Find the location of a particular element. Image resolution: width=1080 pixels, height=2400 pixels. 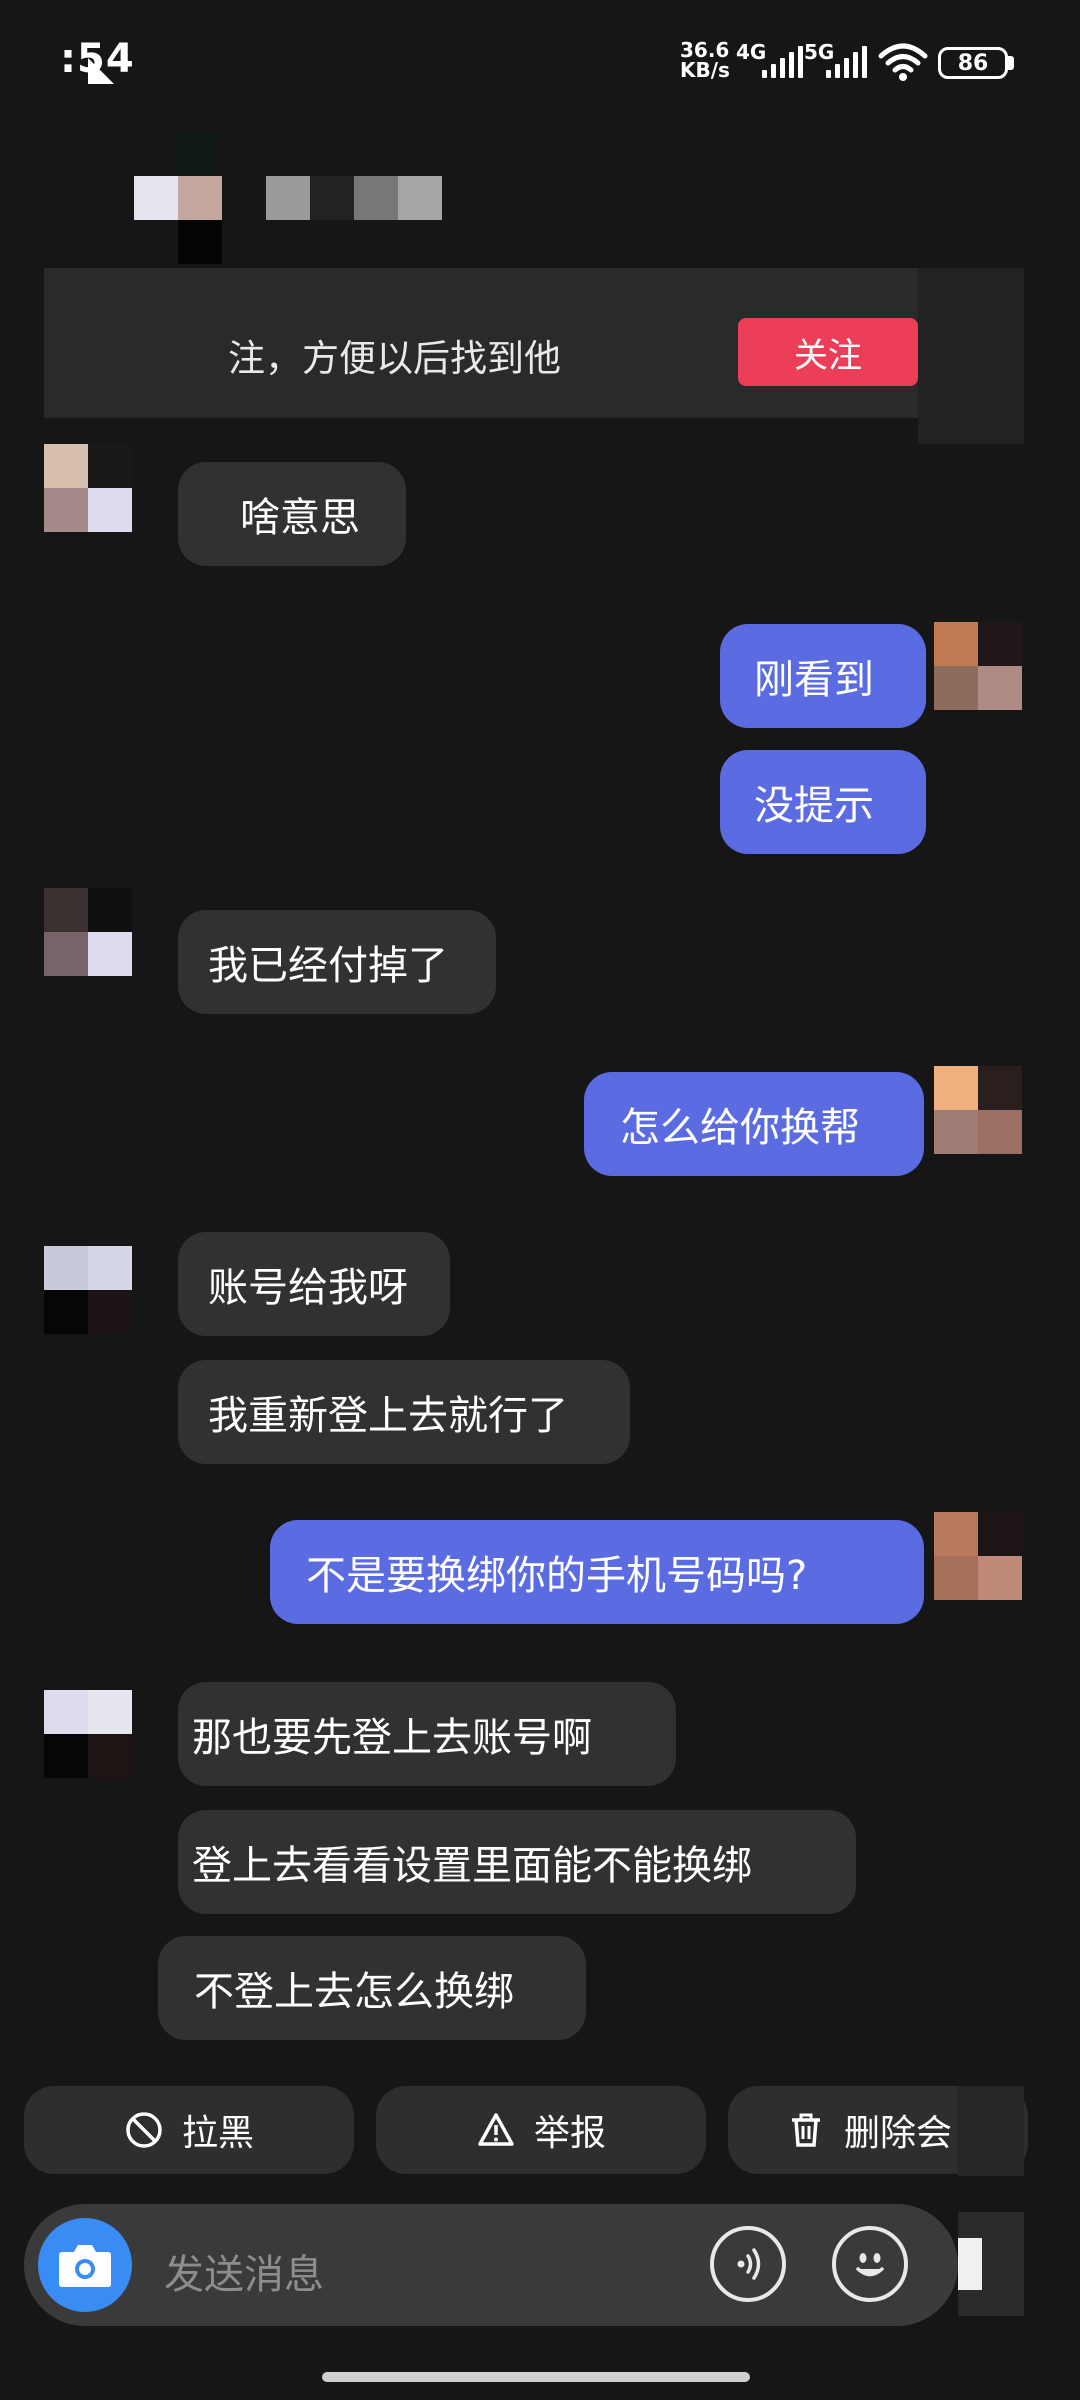

message-text: 我重新登上去就行了 is located at coordinates (388, 1416).